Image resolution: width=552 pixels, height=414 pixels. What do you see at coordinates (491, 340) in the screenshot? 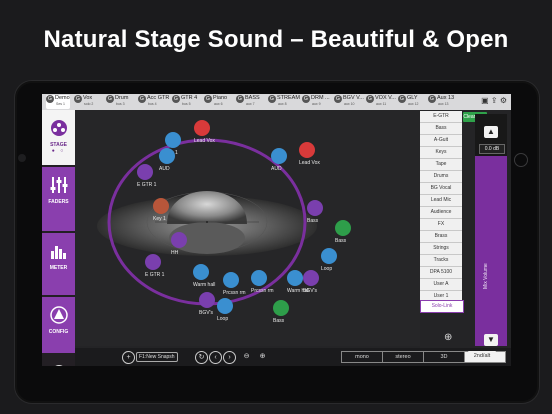
I see `fader-down-button: ▼` at bounding box center [491, 340].